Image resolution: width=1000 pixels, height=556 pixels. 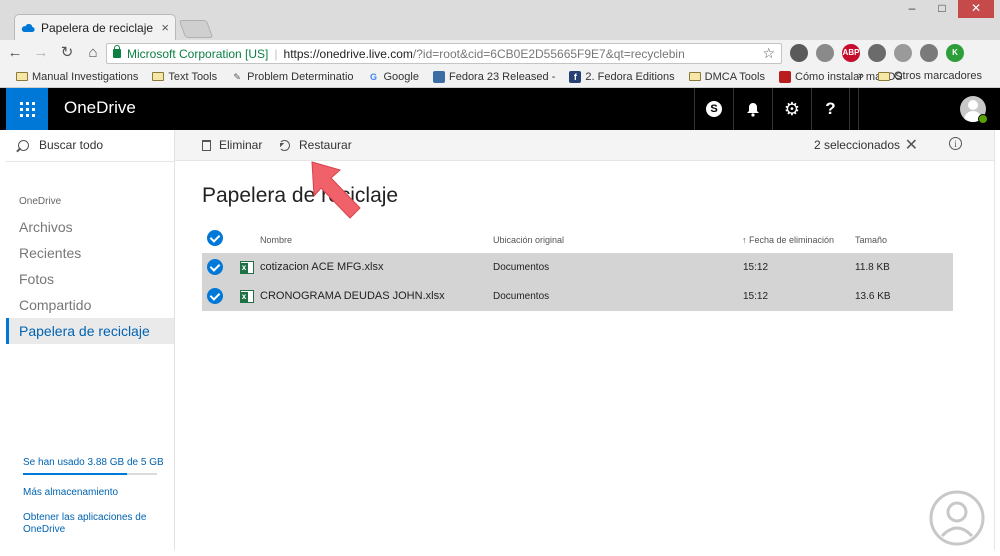 What do you see at coordinates (206, 145) in the screenshot?
I see `trash-icon` at bounding box center [206, 145].